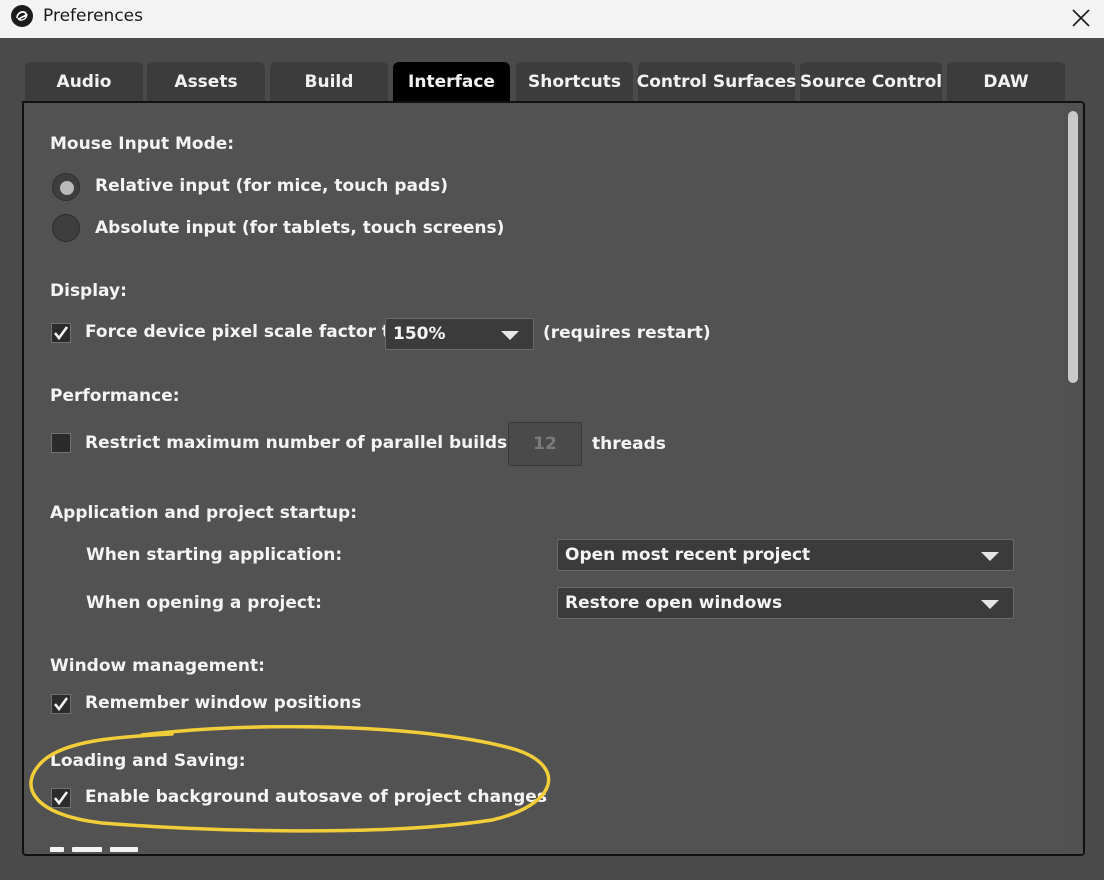 This screenshot has width=1104, height=880. I want to click on display-heading: Display:, so click(88, 291).